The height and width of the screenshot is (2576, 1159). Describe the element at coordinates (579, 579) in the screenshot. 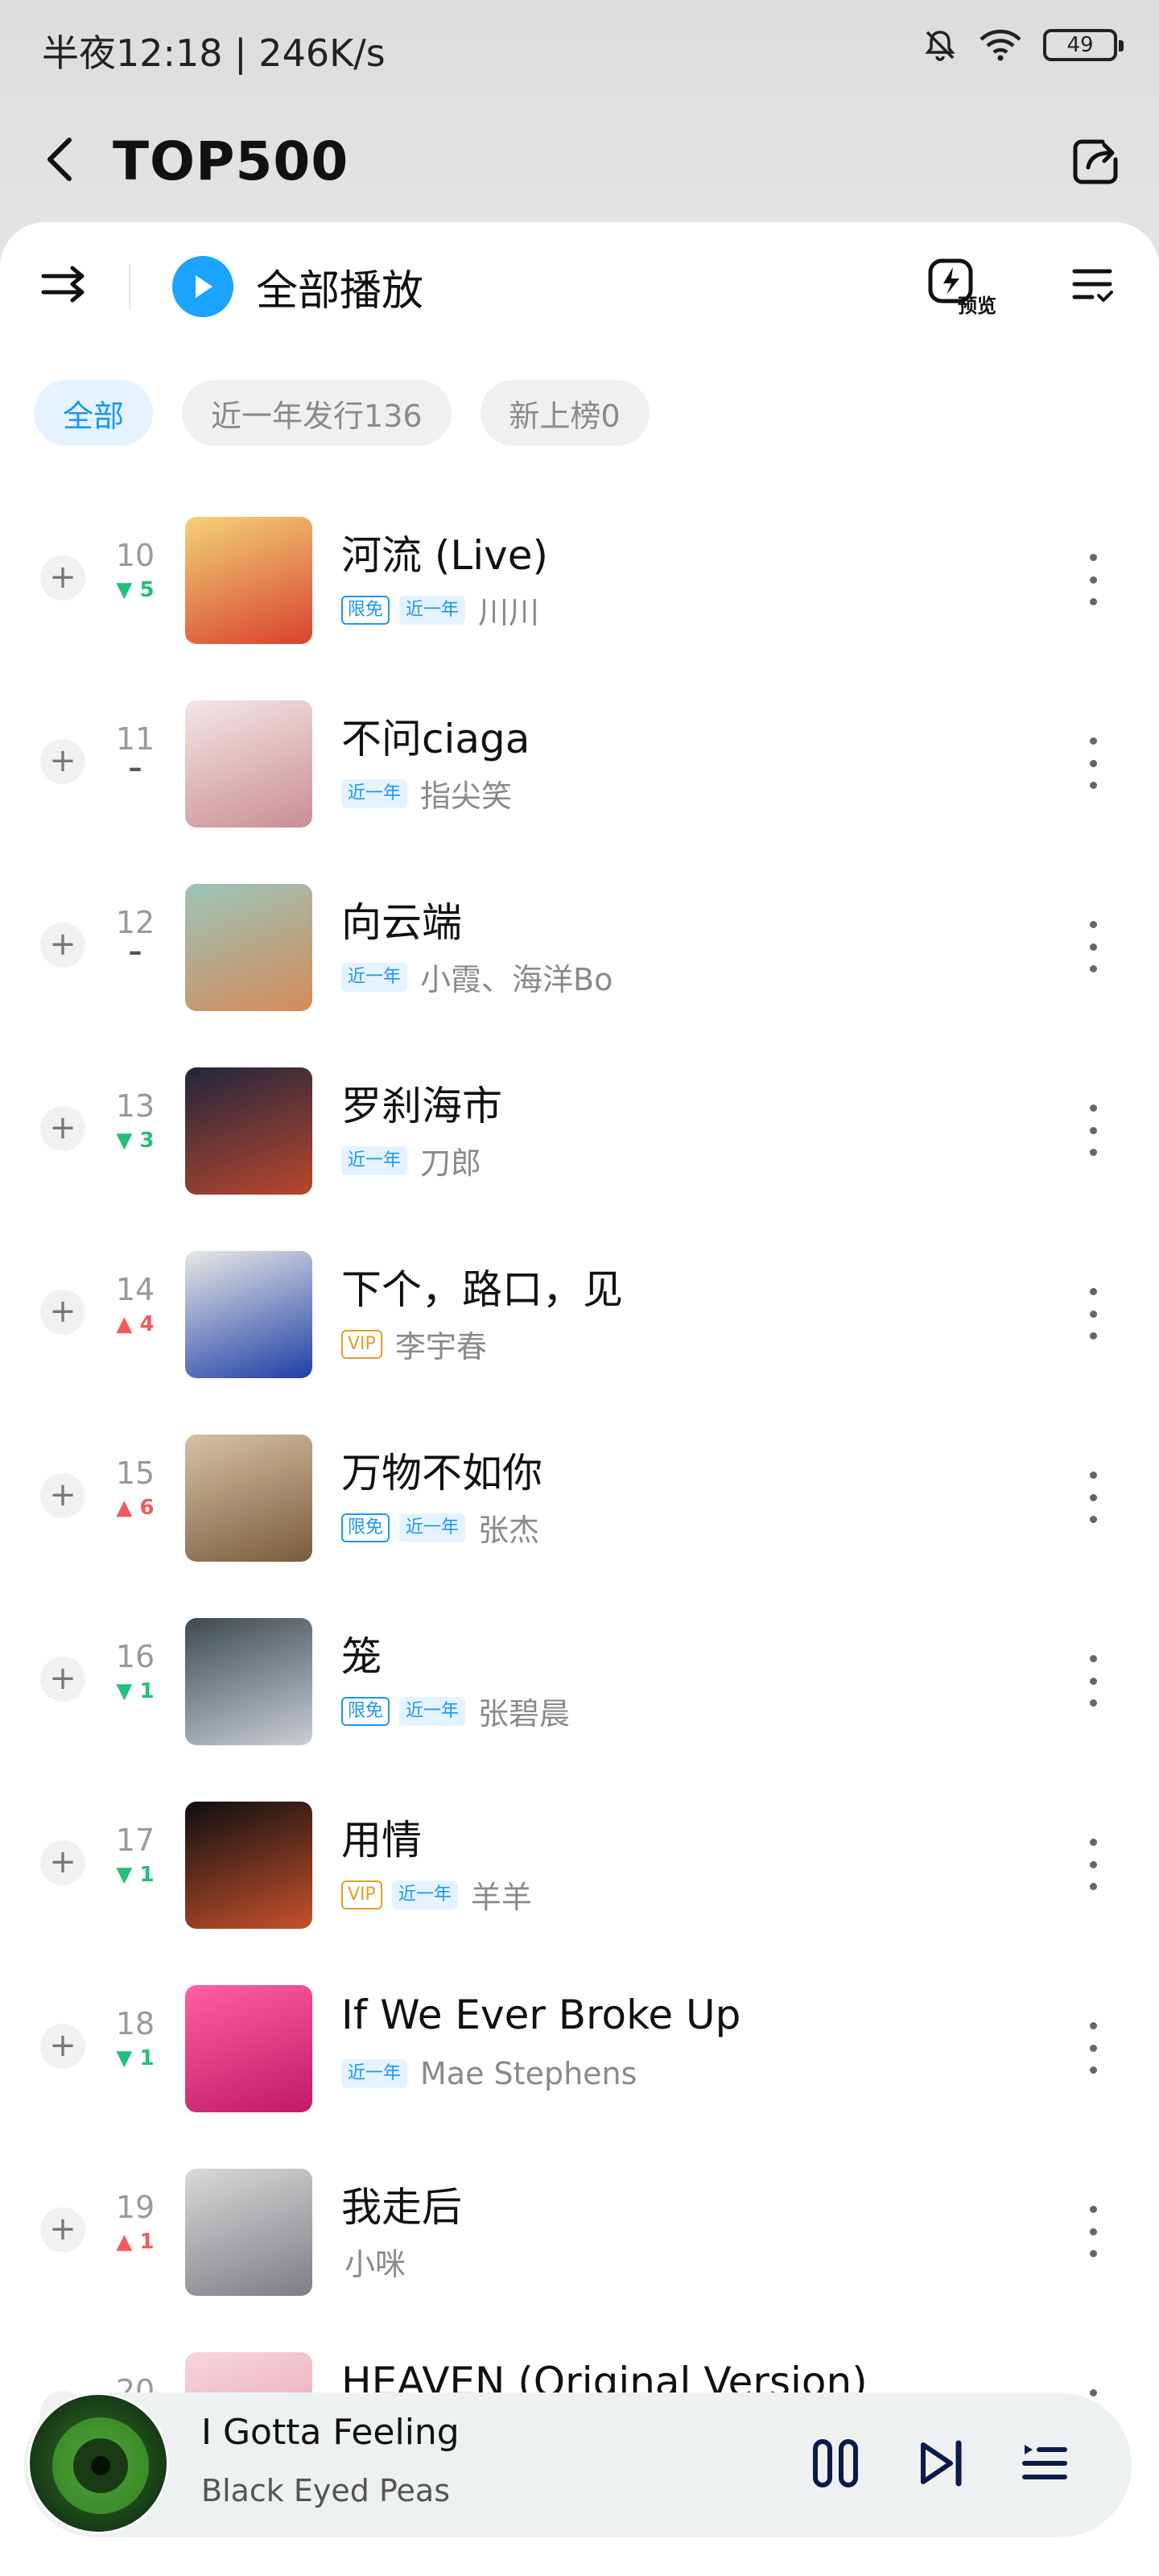

I see `song-row: +10 ▼ 5 河流 (Live) 限免 近一年 川川` at that location.